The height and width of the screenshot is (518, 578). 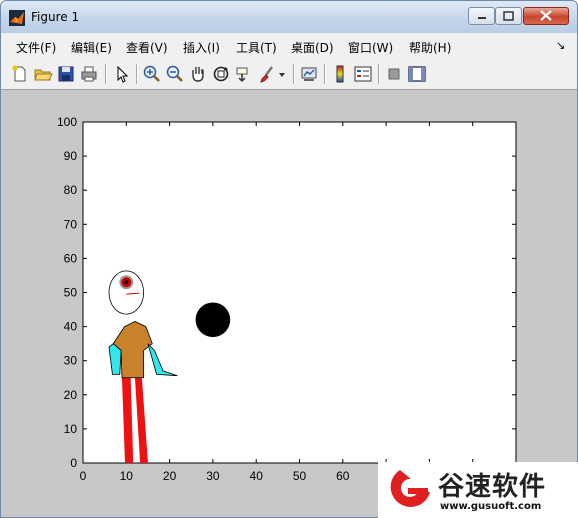 What do you see at coordinates (71, 224) in the screenshot?
I see `y-tick-label: 70` at bounding box center [71, 224].